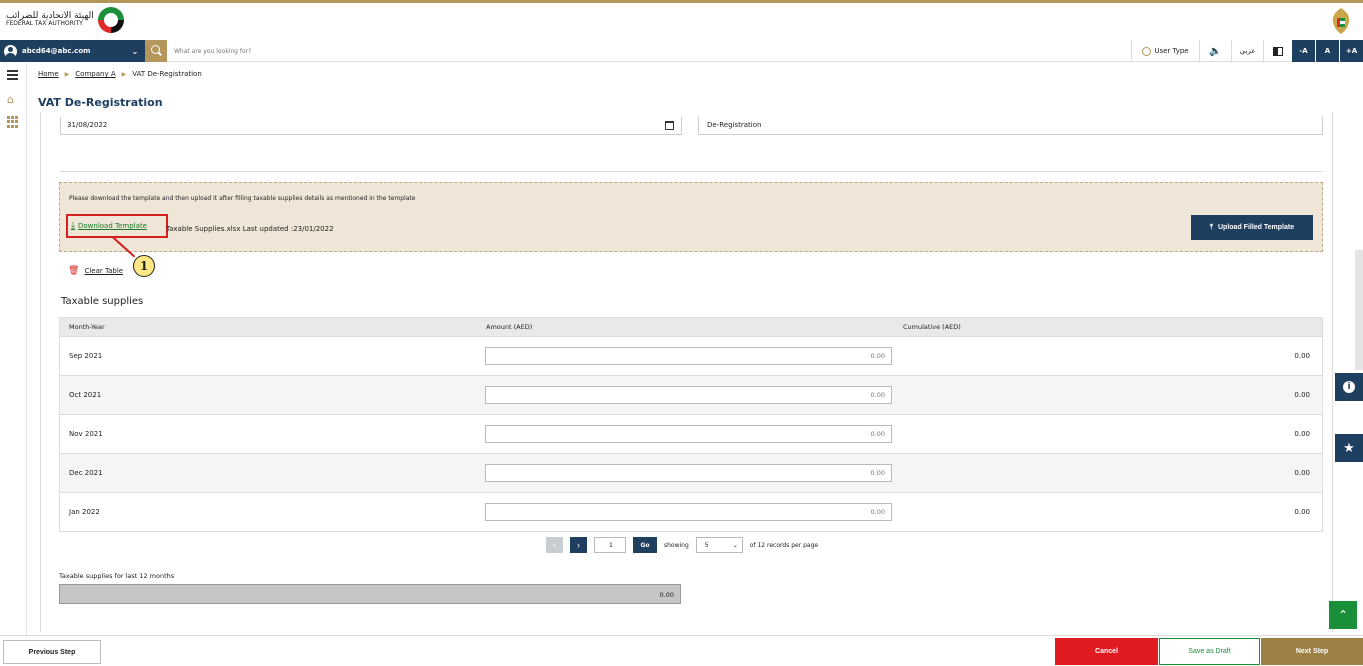 The height and width of the screenshot is (666, 1363). What do you see at coordinates (144, 266) in the screenshot?
I see `callout-badge: 1` at bounding box center [144, 266].